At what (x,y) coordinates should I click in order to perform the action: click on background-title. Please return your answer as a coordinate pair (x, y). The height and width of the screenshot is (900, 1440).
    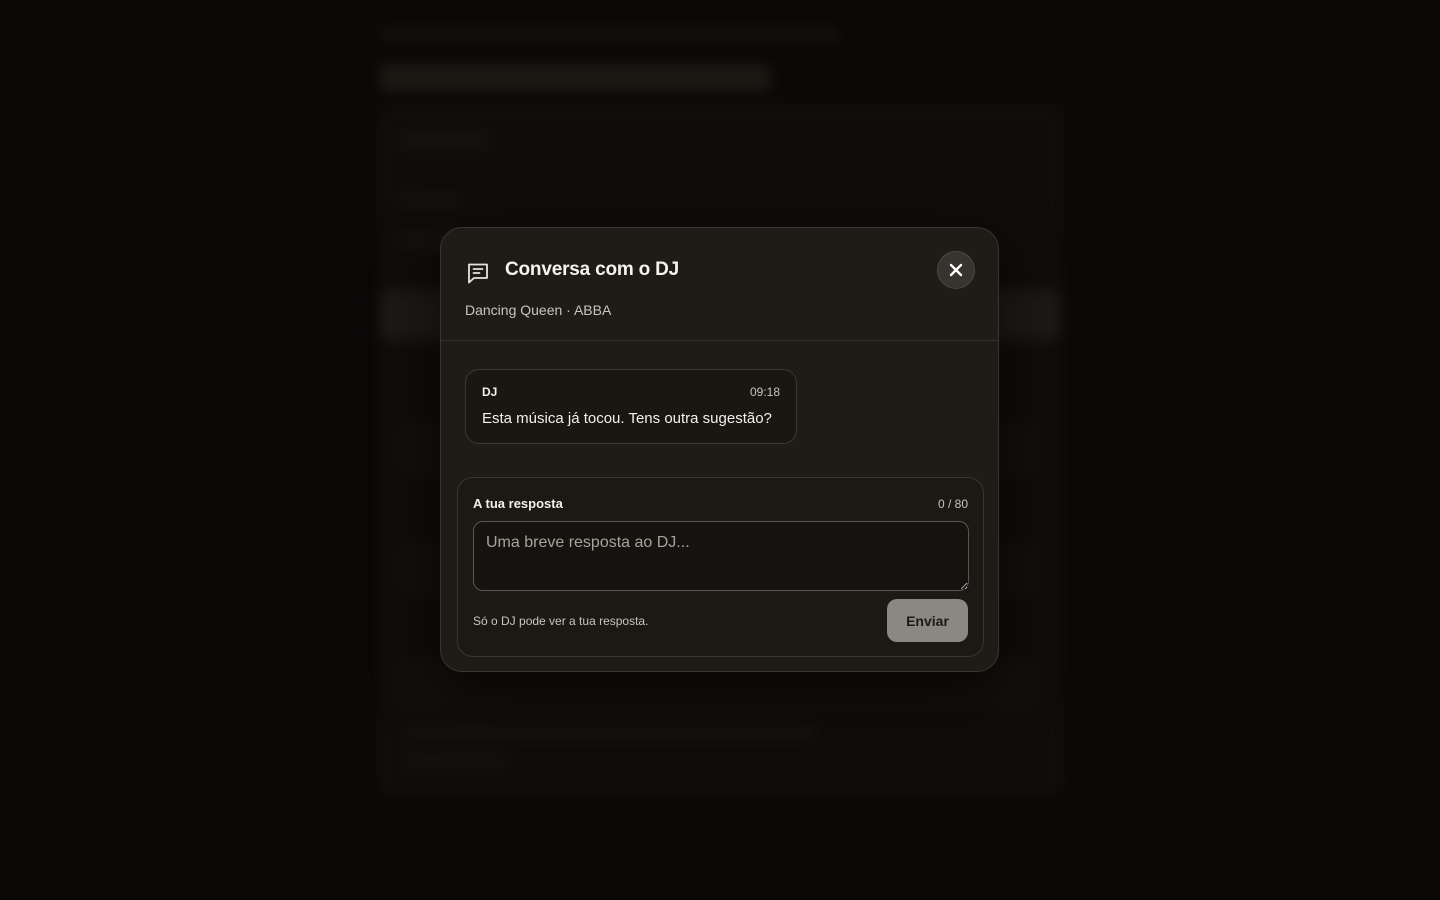
    Looking at the image, I should click on (575, 78).